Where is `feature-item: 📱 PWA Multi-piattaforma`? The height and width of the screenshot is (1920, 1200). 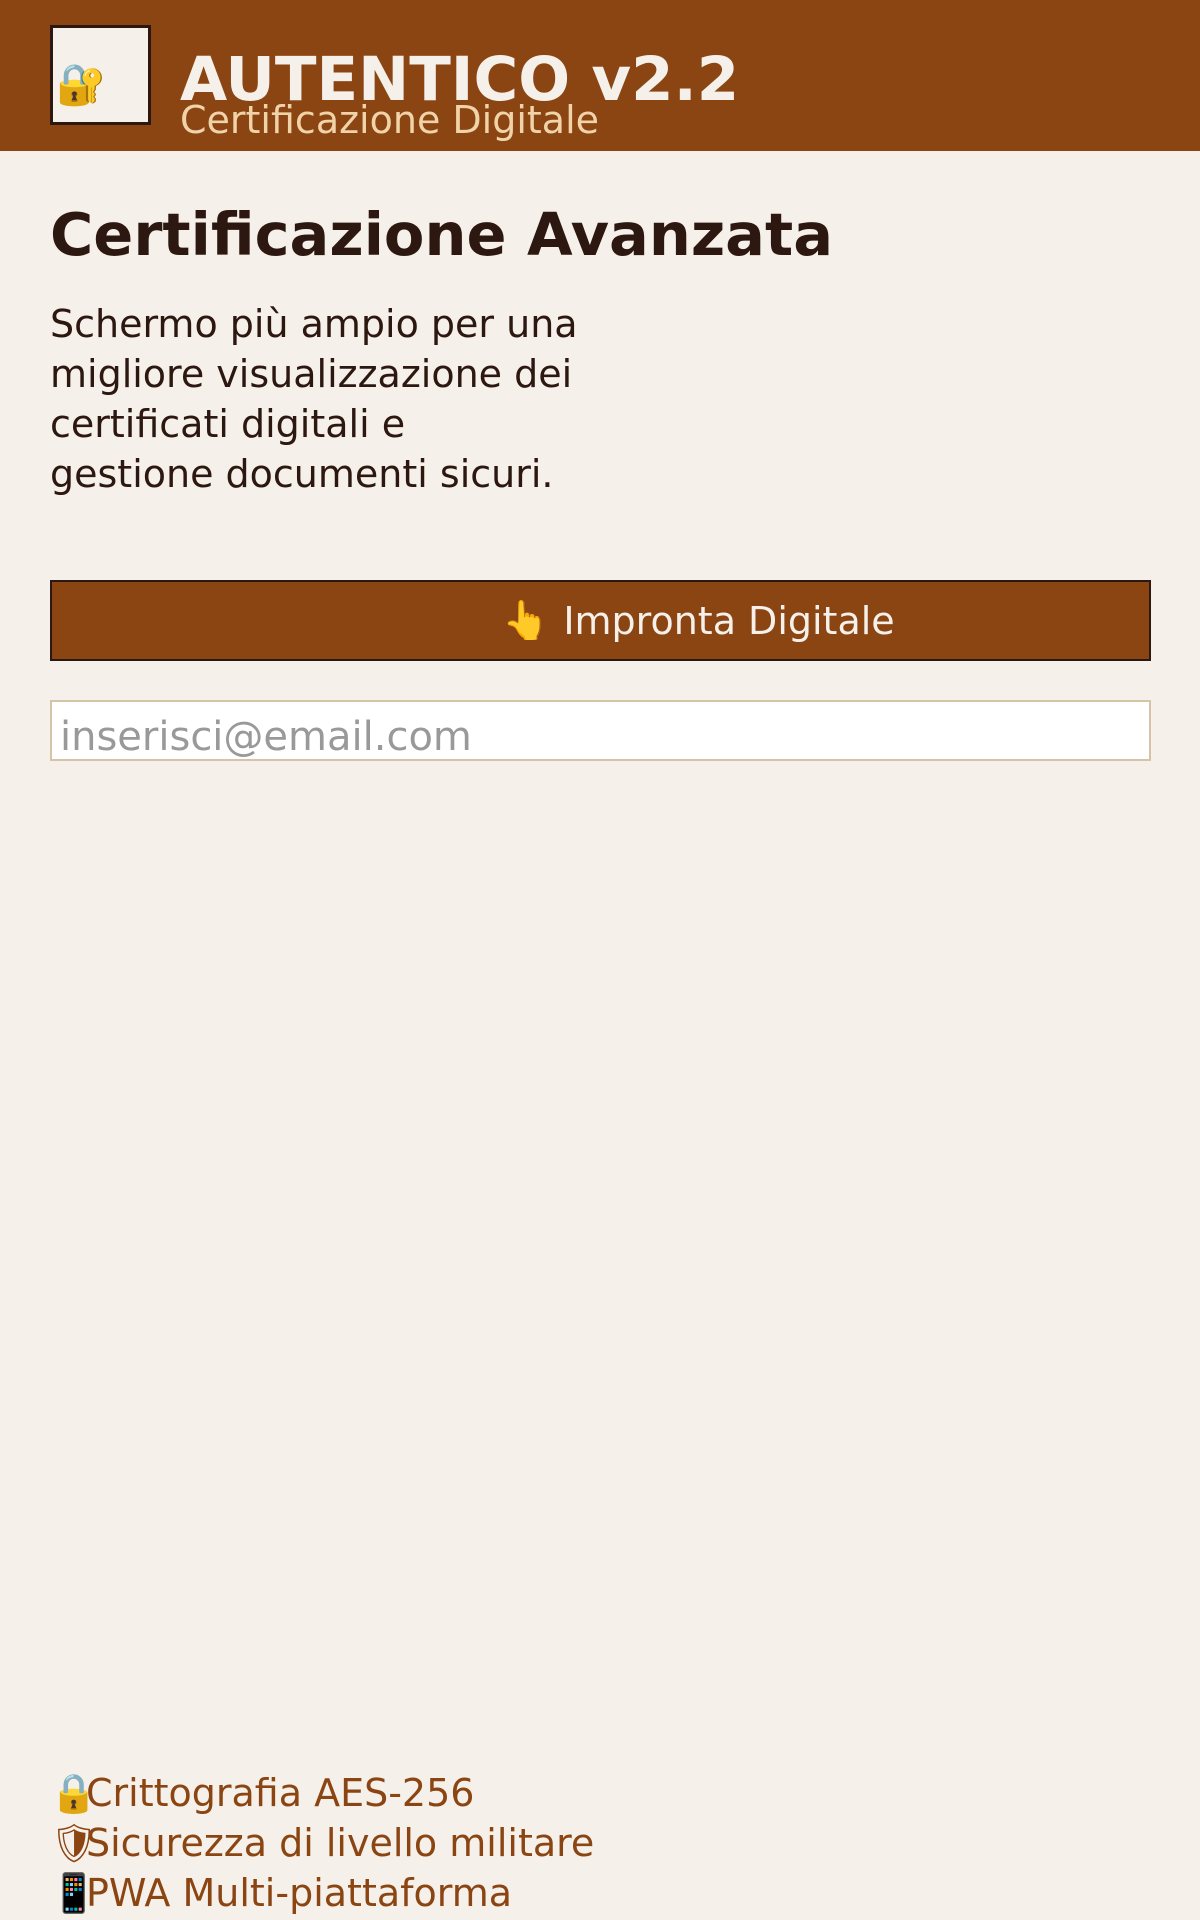
feature-item: 📱 PWA Multi-piattaforma is located at coordinates (322, 1893).